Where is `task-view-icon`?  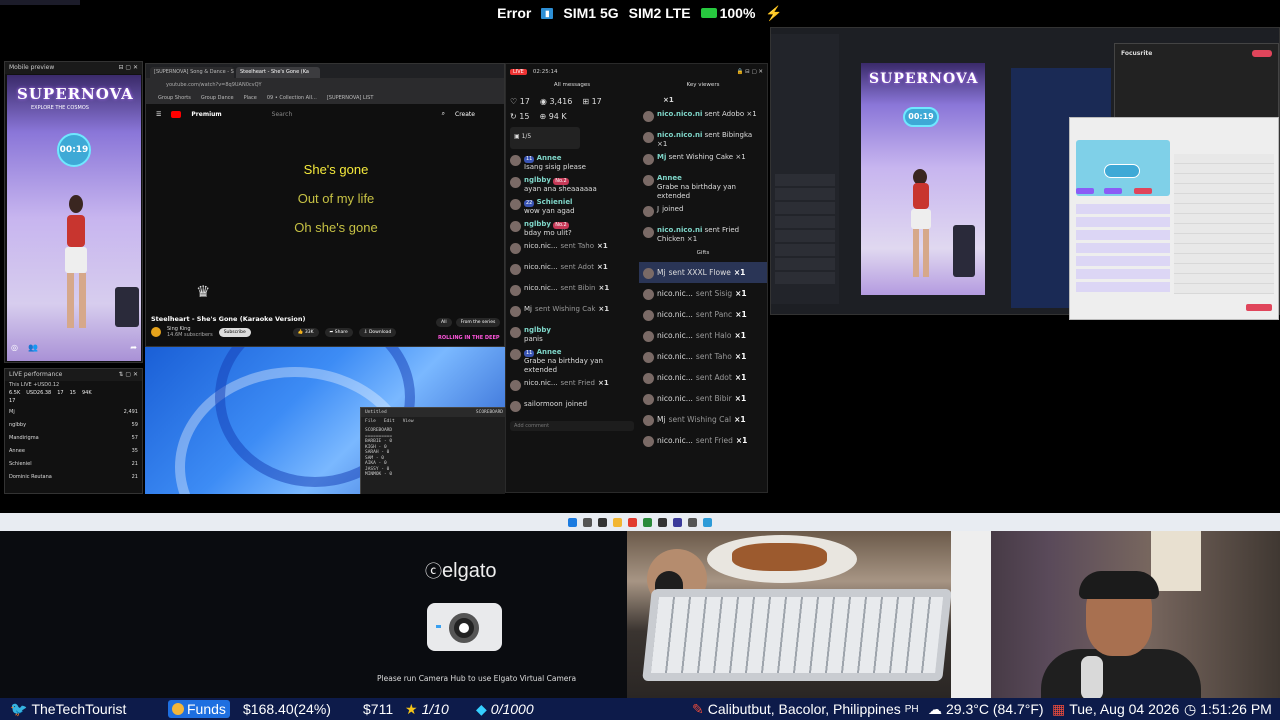
task-view-icon is located at coordinates (602, 522).